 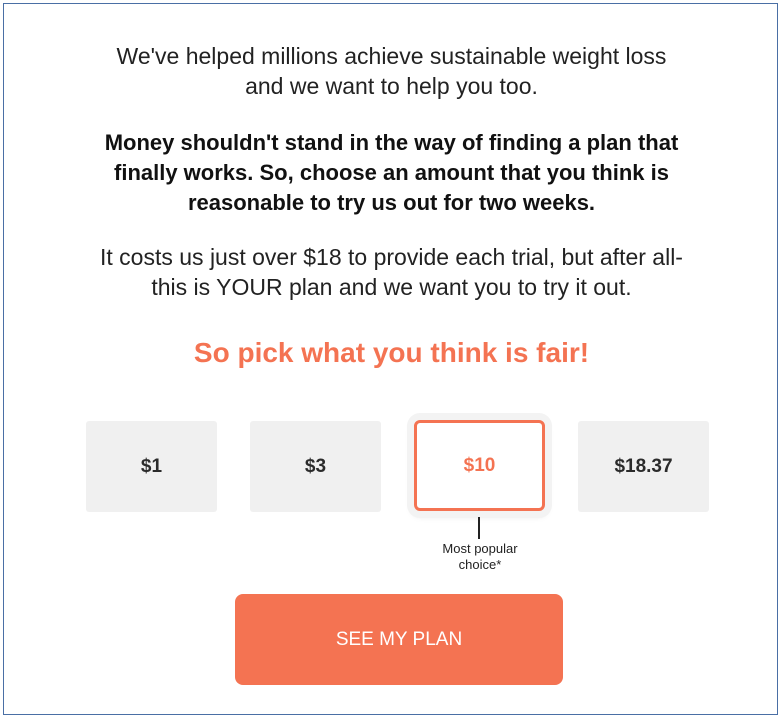 What do you see at coordinates (480, 564) in the screenshot?
I see `most-popular-note-line-2: choice*` at bounding box center [480, 564].